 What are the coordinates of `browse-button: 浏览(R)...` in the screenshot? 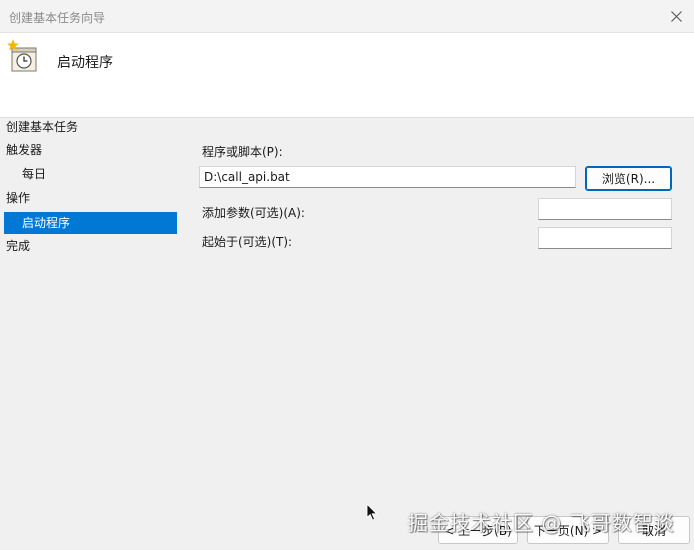 It's located at (628, 178).